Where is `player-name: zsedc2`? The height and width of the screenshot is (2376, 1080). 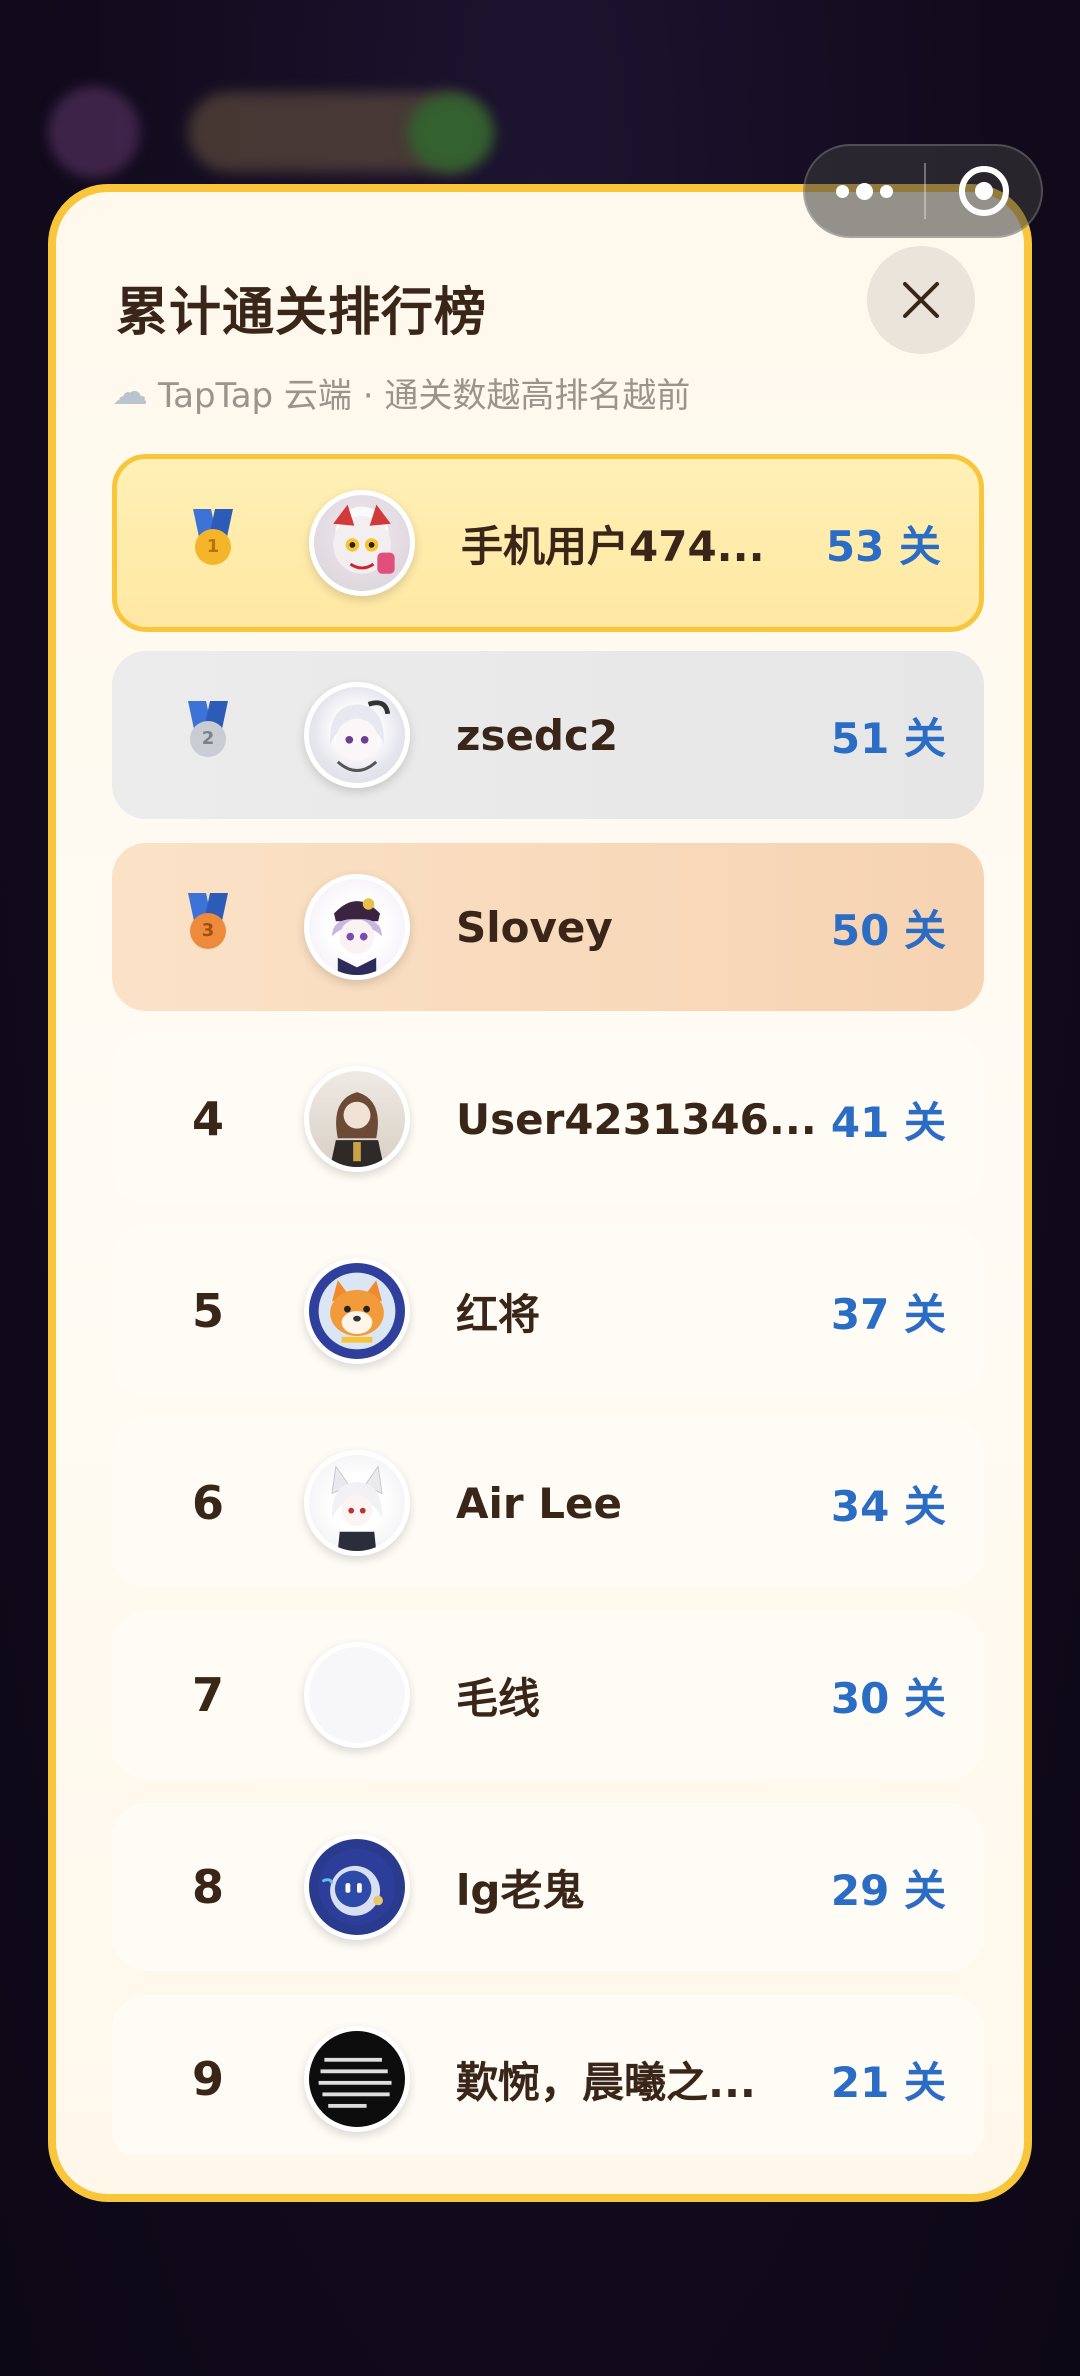
player-name: zsedc2 is located at coordinates (537, 735).